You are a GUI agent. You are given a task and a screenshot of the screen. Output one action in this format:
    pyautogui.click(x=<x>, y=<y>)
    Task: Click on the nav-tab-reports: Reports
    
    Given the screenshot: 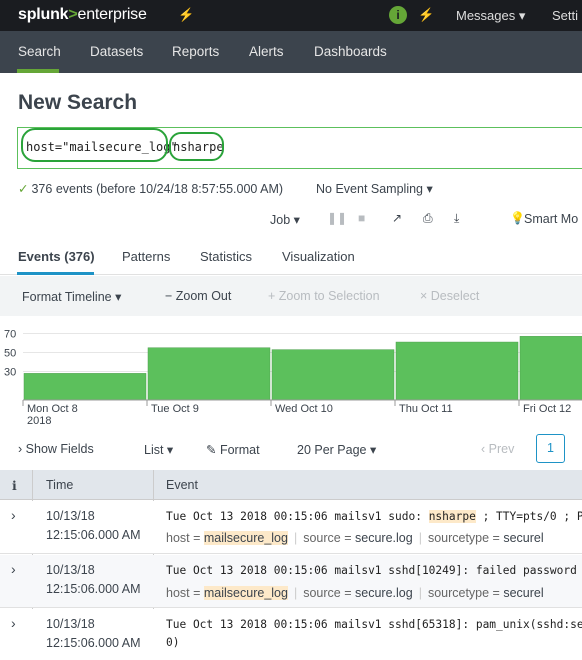 What is the action you would take?
    pyautogui.click(x=195, y=51)
    